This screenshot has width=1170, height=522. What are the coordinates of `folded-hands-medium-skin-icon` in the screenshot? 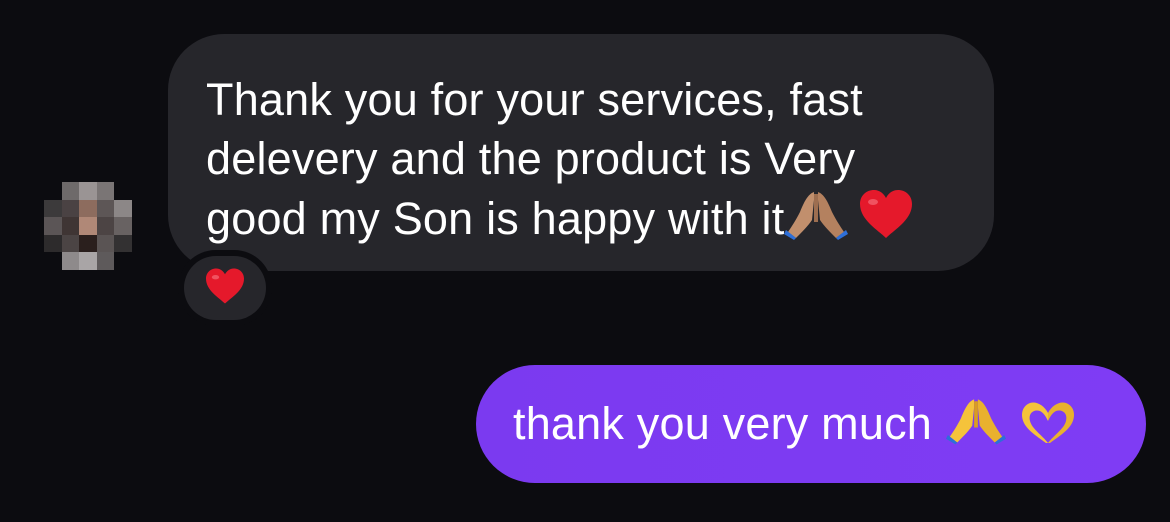 It's located at (816, 214).